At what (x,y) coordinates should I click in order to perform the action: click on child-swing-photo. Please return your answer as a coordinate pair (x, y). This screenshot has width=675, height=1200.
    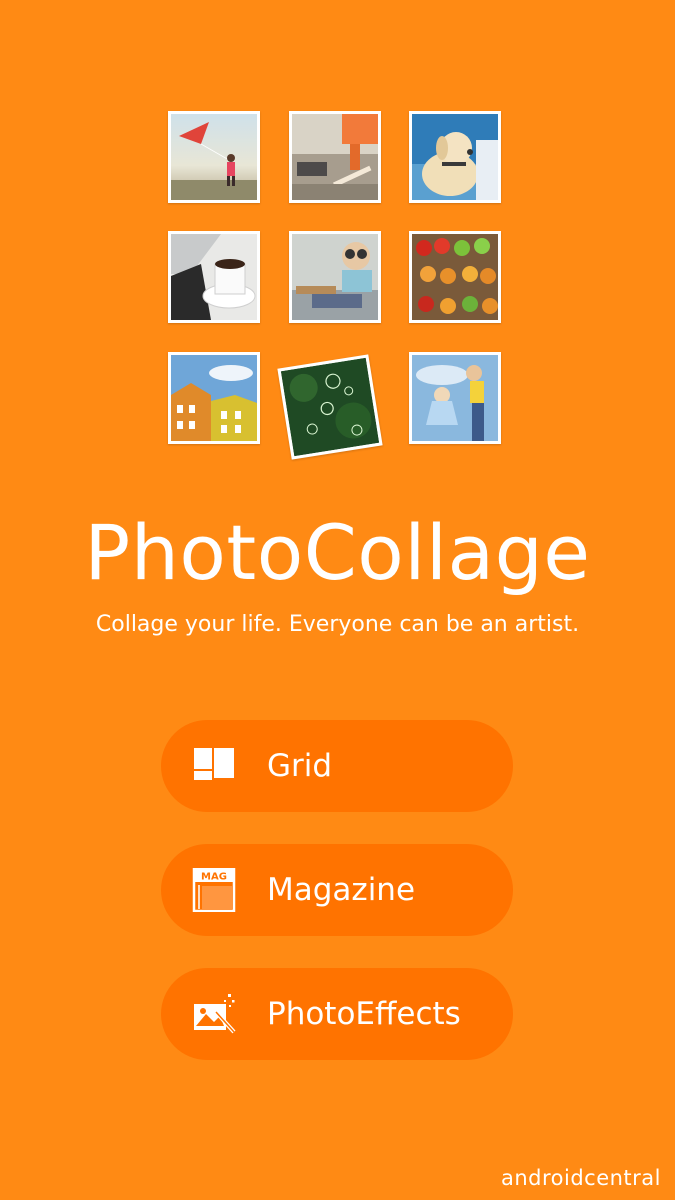
    Looking at the image, I should click on (455, 398).